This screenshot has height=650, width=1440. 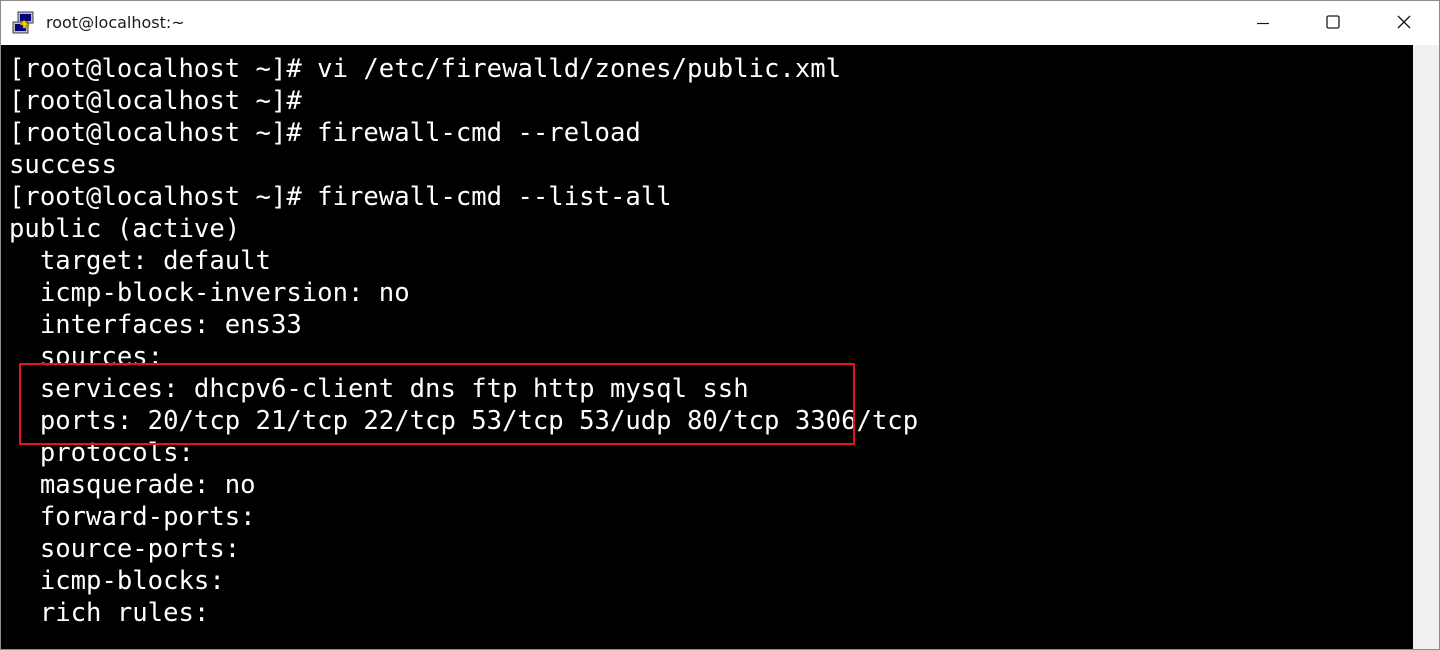 I want to click on terminal-line: icmp-blocks:, so click(x=117, y=581).